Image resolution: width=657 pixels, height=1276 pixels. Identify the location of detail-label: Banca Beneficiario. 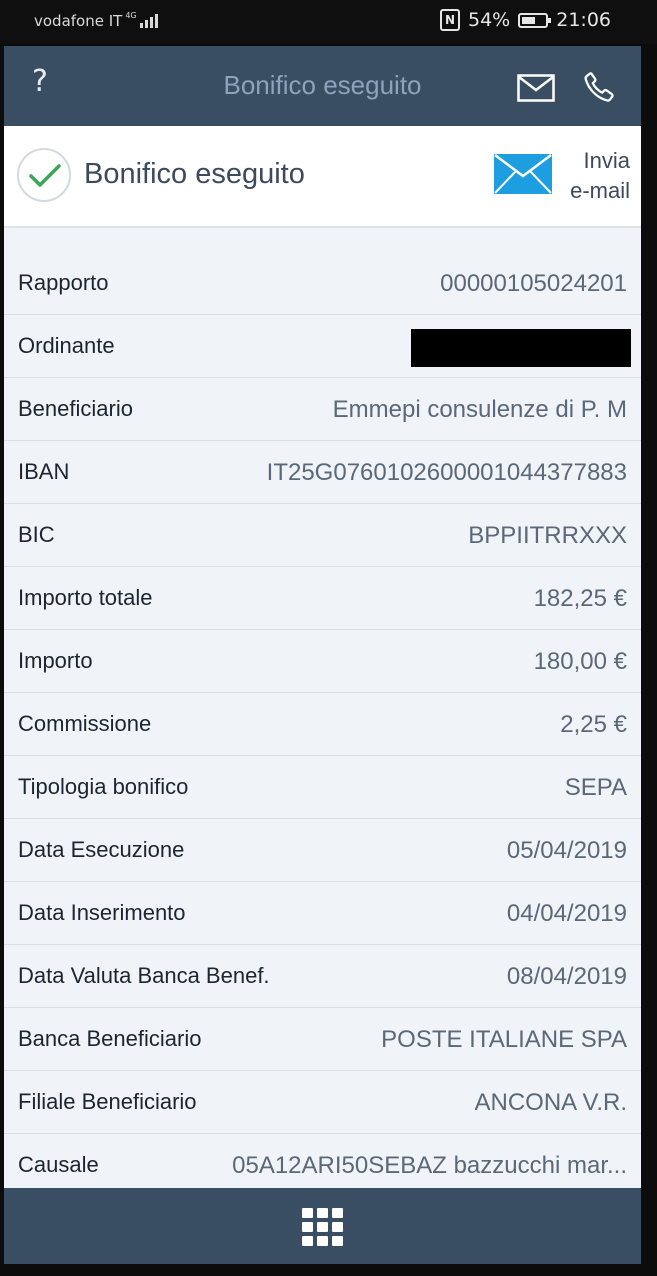
(110, 1038).